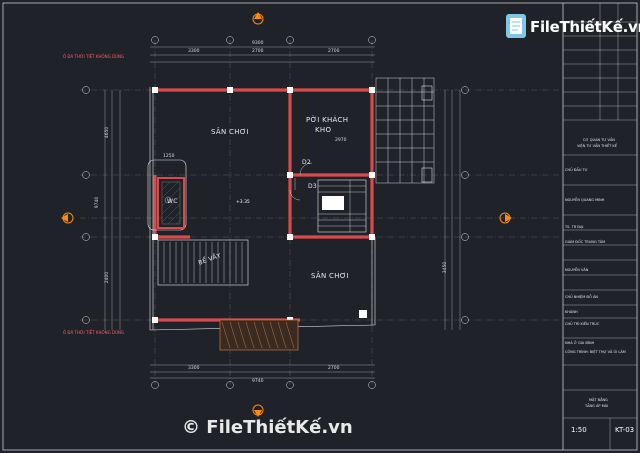  I want to click on tb-row-4: NGUYỄN QUANG MINH, so click(585, 200).